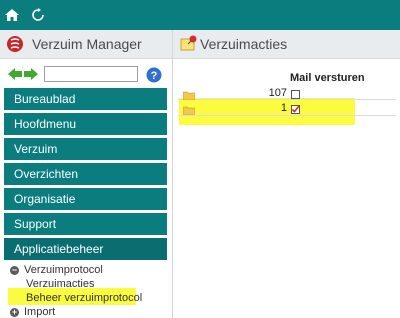 The image size is (400, 318). I want to click on expand-icon: +, so click(14, 312).